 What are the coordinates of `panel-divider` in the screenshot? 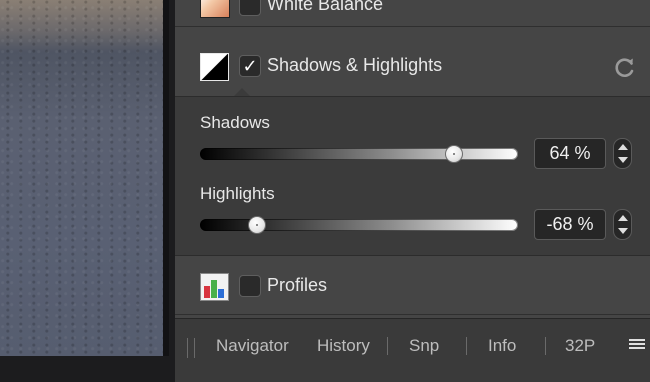 It's located at (412, 314).